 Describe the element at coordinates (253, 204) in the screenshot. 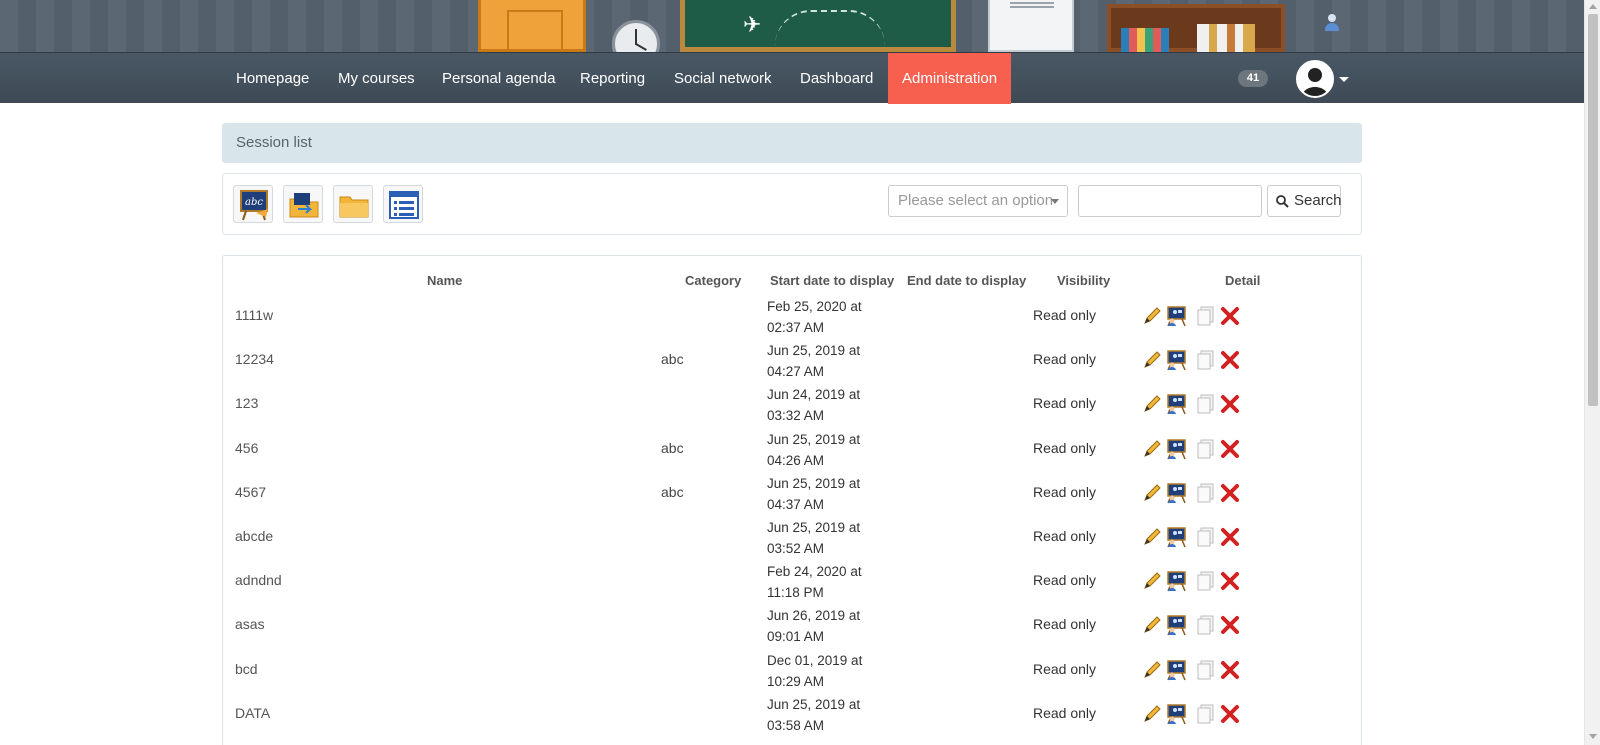

I see `add-session-button: abc` at that location.